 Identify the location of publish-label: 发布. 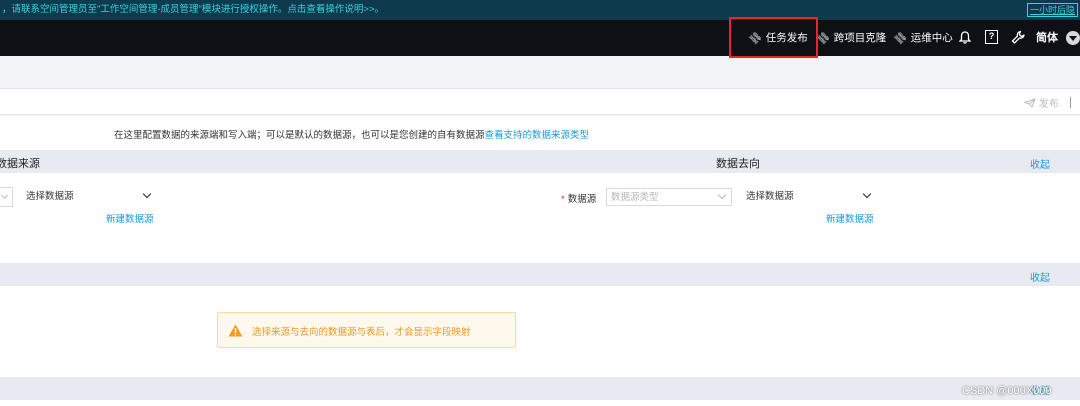
(1048, 104).